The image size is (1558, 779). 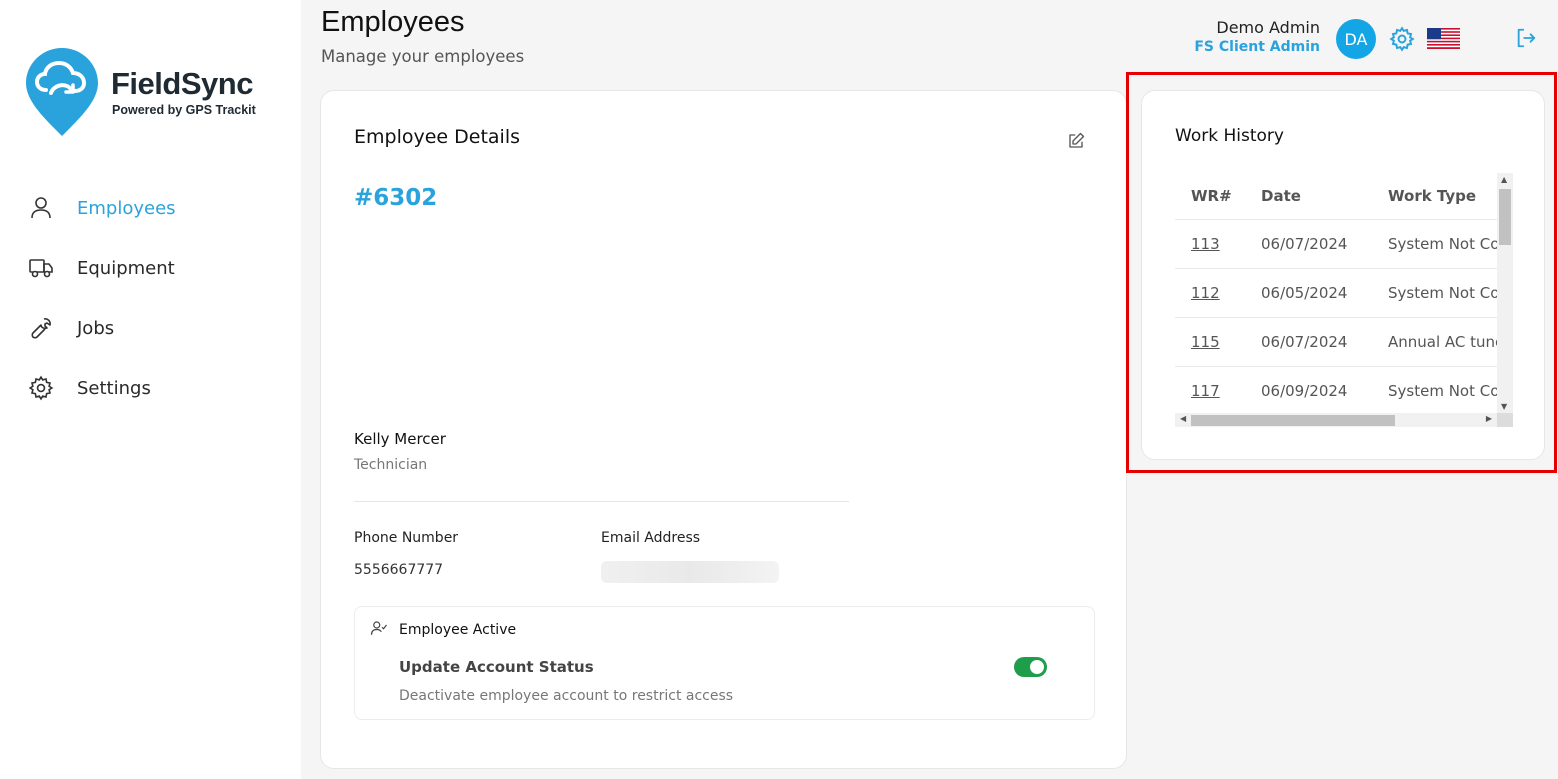 What do you see at coordinates (1037, 667) in the screenshot?
I see `toggle-knob` at bounding box center [1037, 667].